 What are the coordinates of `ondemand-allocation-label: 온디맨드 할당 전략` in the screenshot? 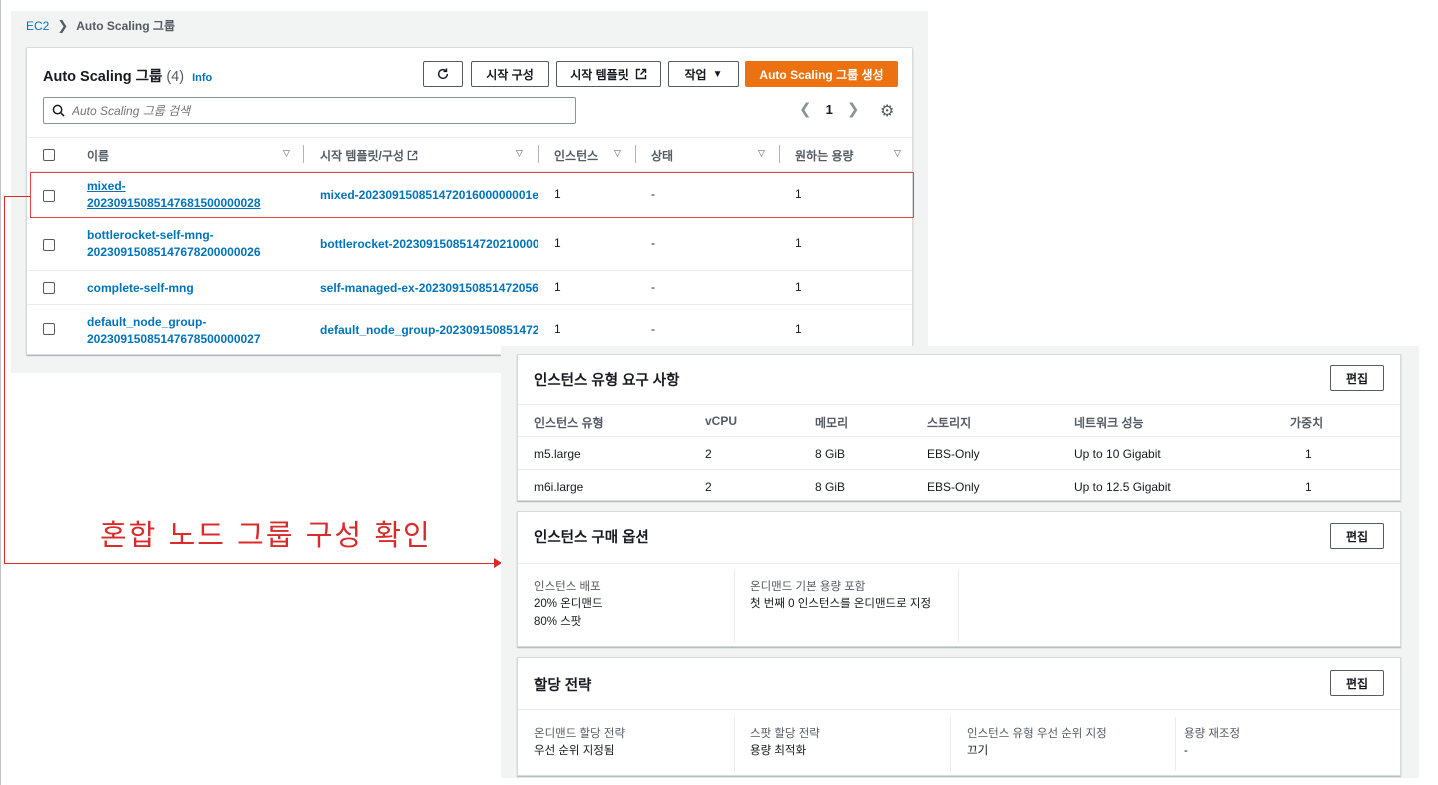 It's located at (580, 734).